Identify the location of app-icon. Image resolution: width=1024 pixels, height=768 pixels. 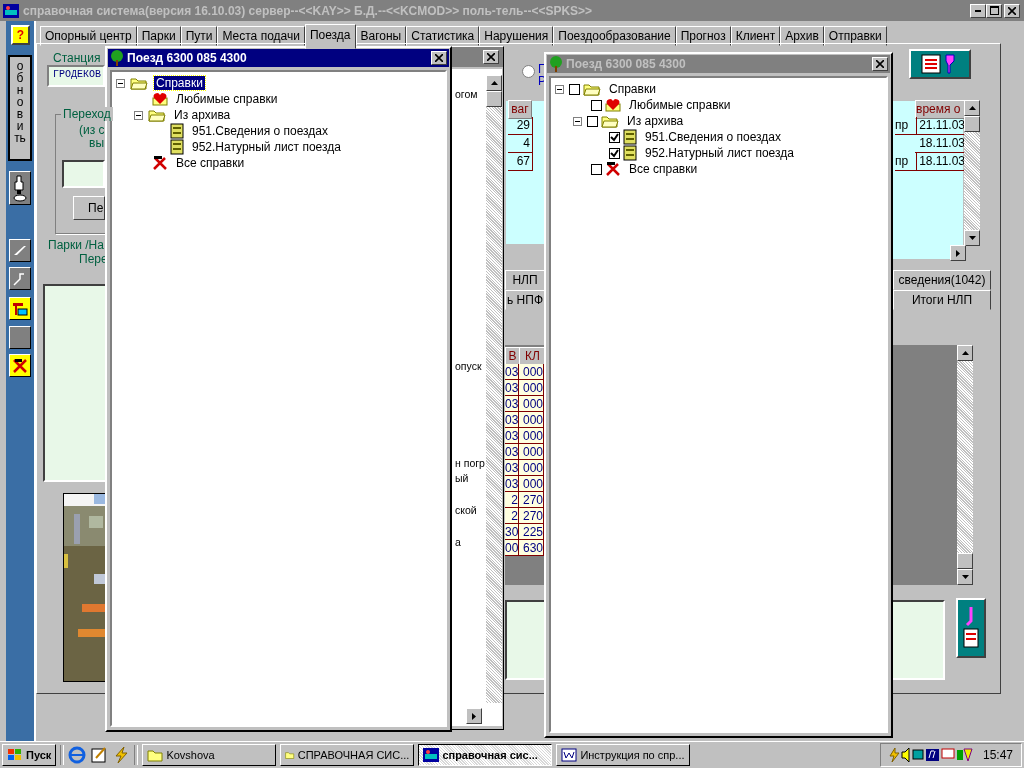
(431, 755).